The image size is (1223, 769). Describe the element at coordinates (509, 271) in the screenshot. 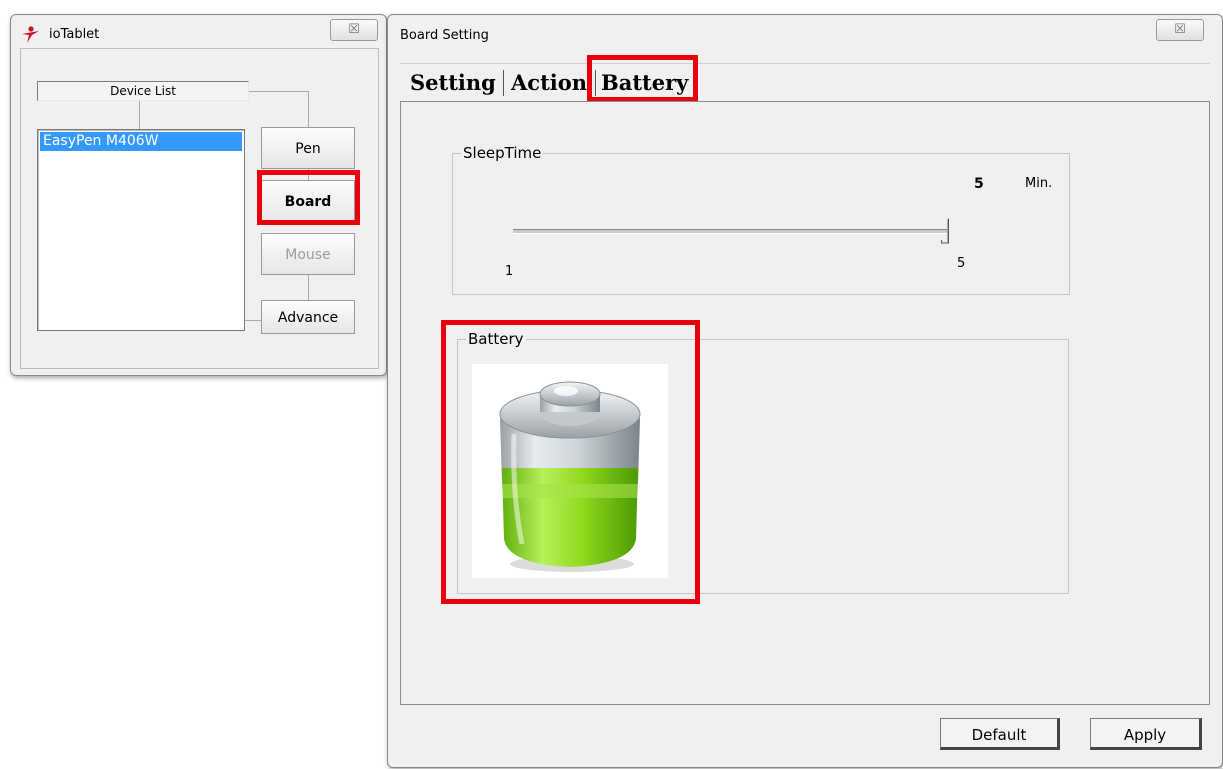

I see `sleeptime-min-label: 1` at that location.